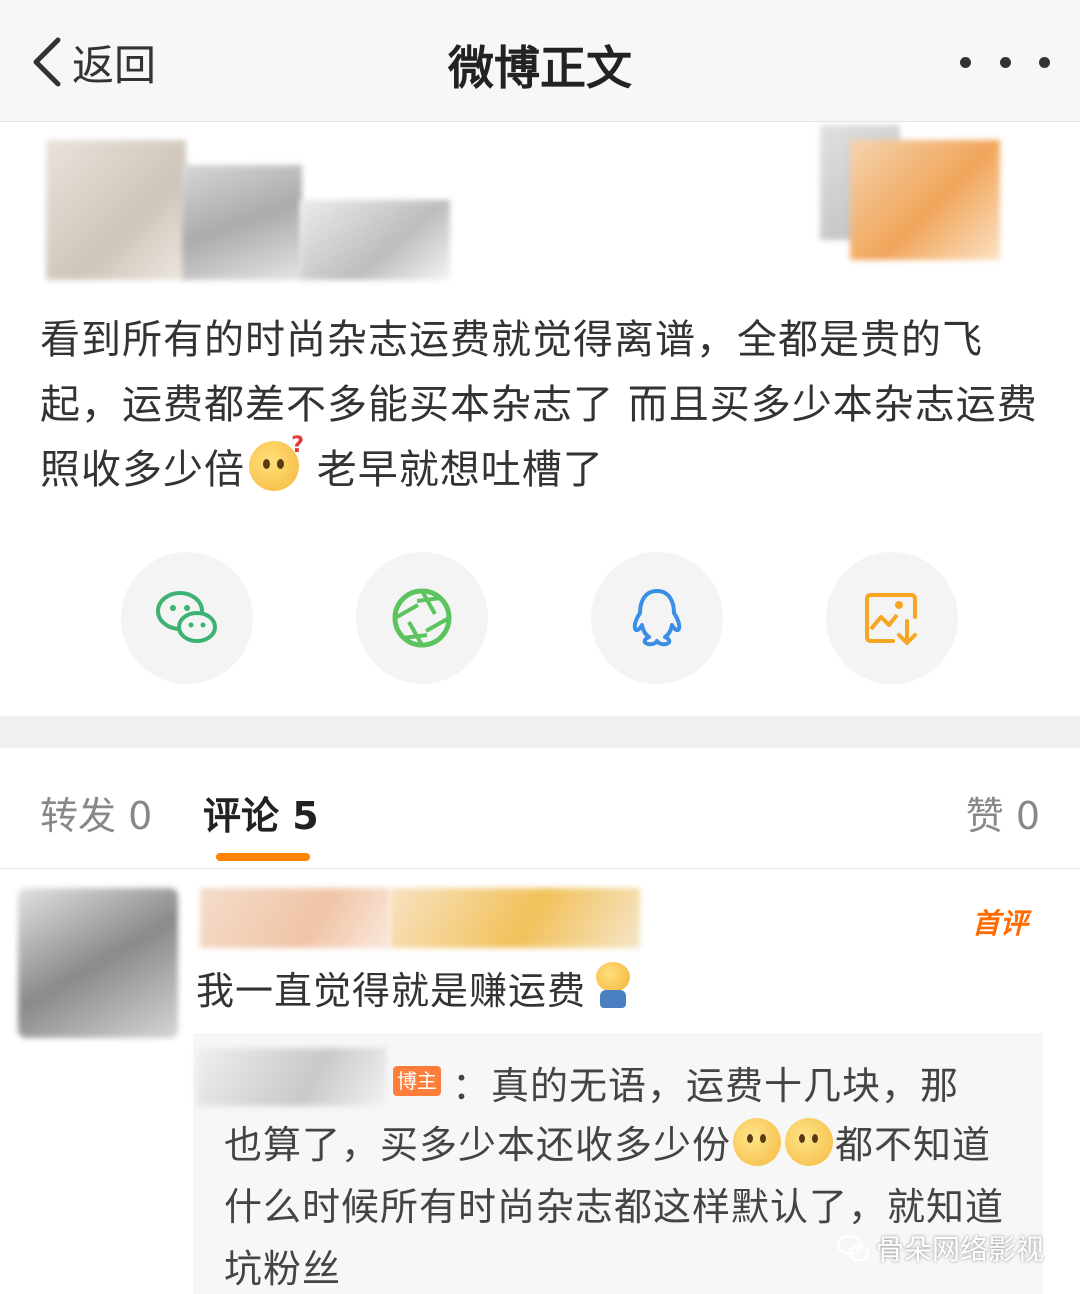 The height and width of the screenshot is (1294, 1080). Describe the element at coordinates (540, 868) in the screenshot. I see `tabs-border` at that location.